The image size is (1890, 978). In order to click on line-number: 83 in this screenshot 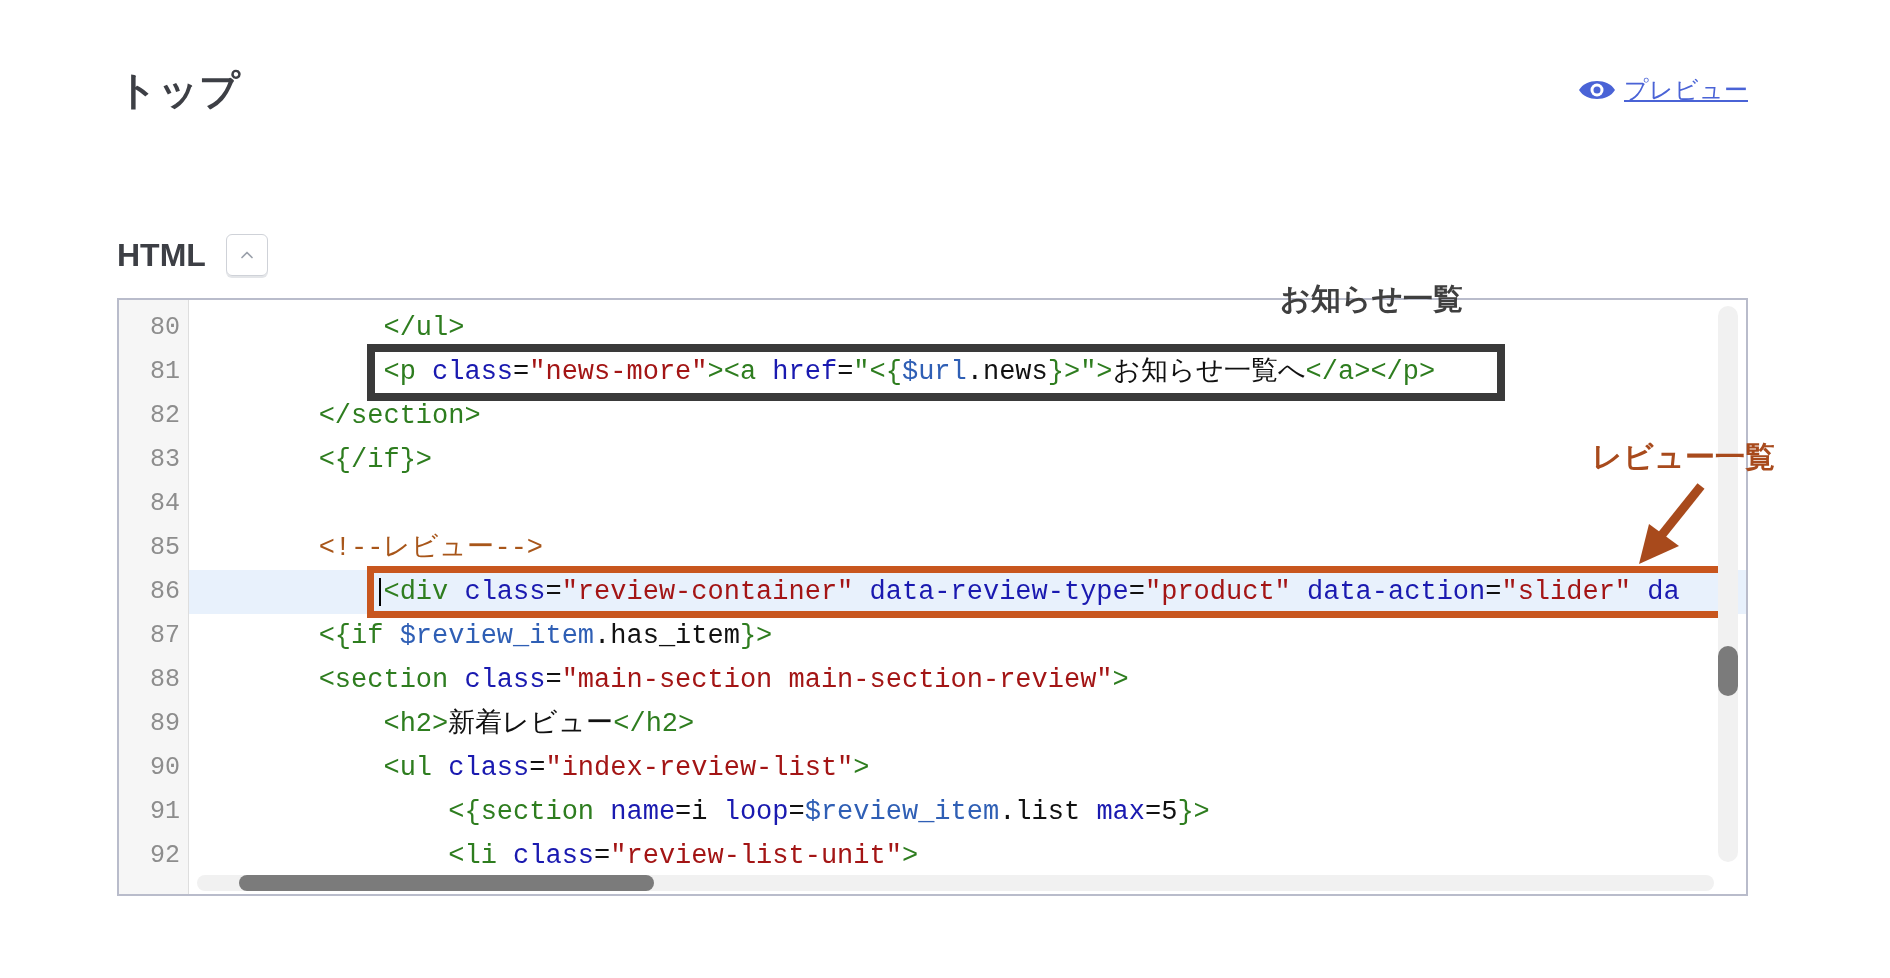, I will do `click(165, 460)`.